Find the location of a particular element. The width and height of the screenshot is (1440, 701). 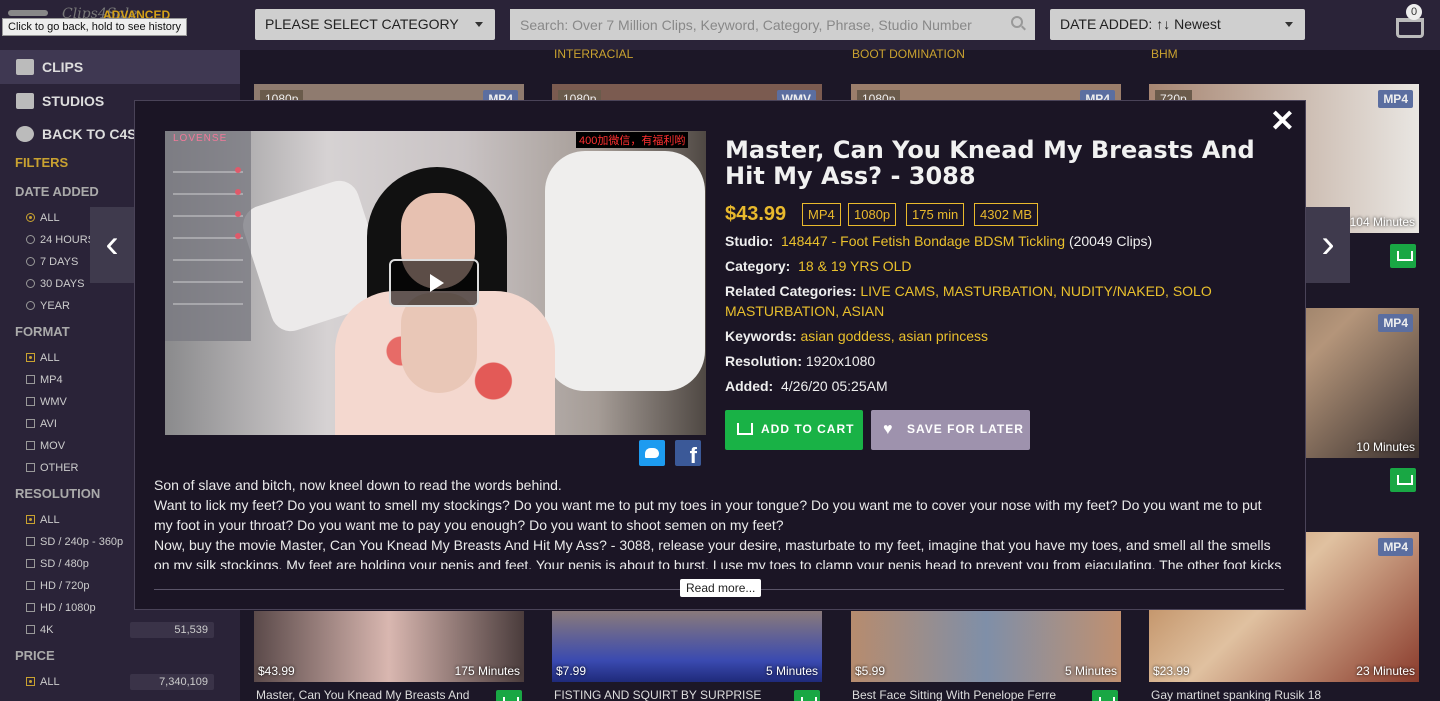

price-label: $7.99 is located at coordinates (571, 671).